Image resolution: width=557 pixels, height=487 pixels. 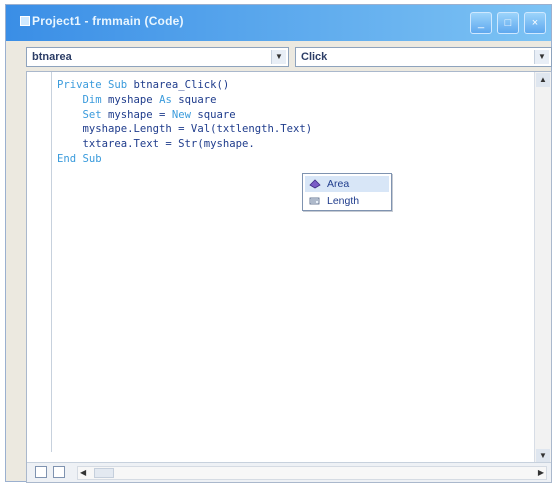 What do you see at coordinates (95, 99) in the screenshot?
I see `code-keyword: Dim` at bounding box center [95, 99].